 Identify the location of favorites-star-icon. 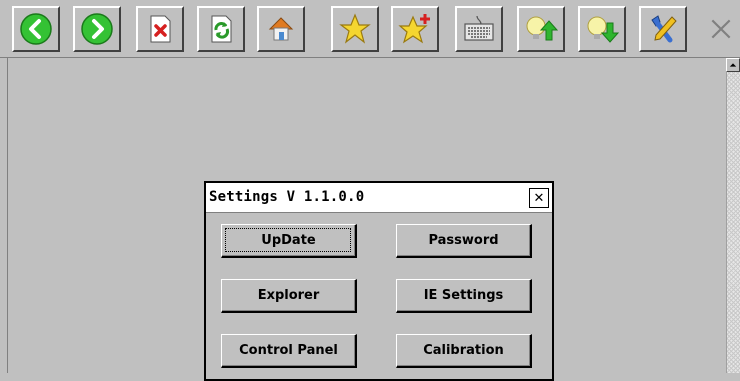
(355, 28).